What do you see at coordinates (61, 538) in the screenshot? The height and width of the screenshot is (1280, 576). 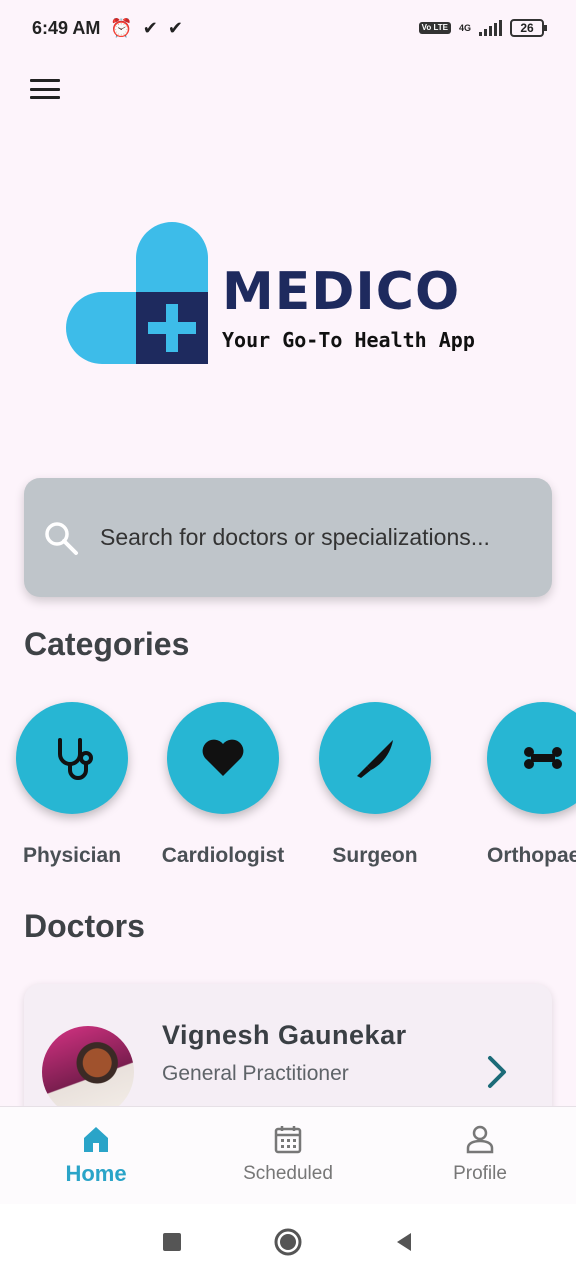 I see `search-icon` at bounding box center [61, 538].